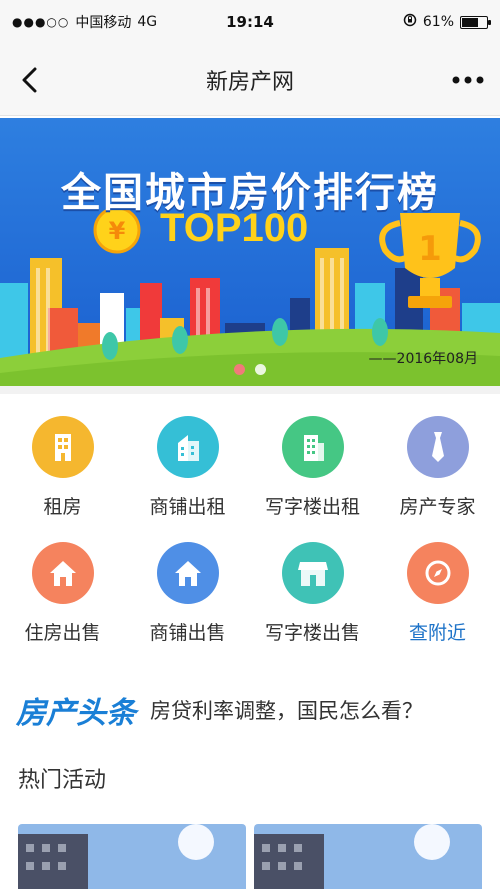 This screenshot has height=889, width=500. I want to click on office-building-icon, so click(312, 447).